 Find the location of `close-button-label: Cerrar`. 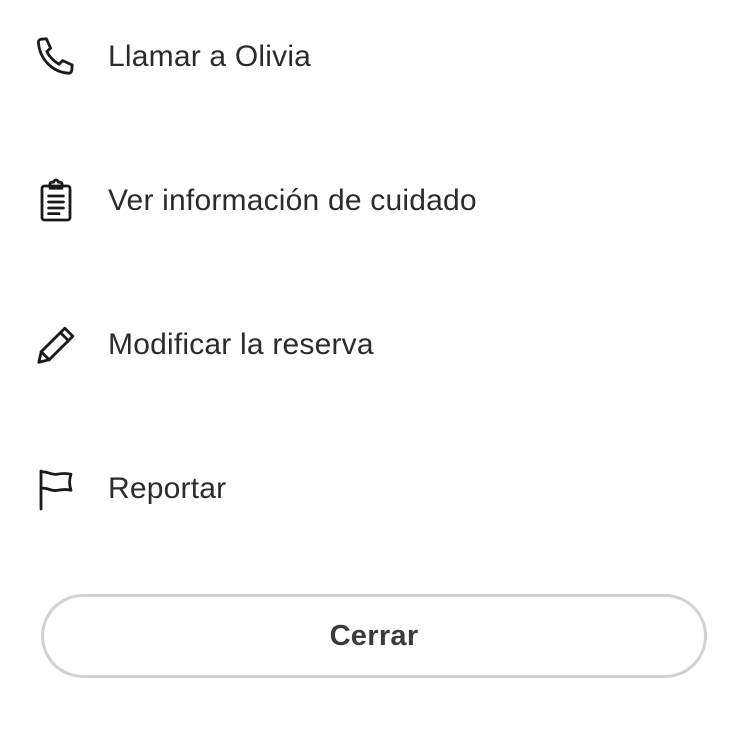

close-button-label: Cerrar is located at coordinates (374, 635).